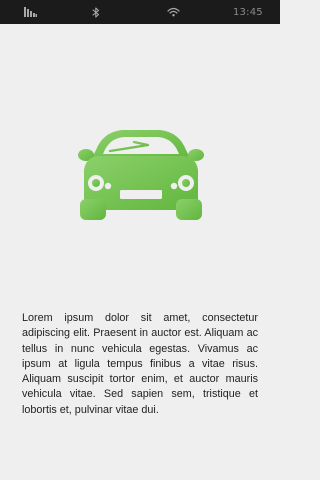 This screenshot has height=480, width=320. What do you see at coordinates (96, 12) in the screenshot?
I see `bluetooth-icon` at bounding box center [96, 12].